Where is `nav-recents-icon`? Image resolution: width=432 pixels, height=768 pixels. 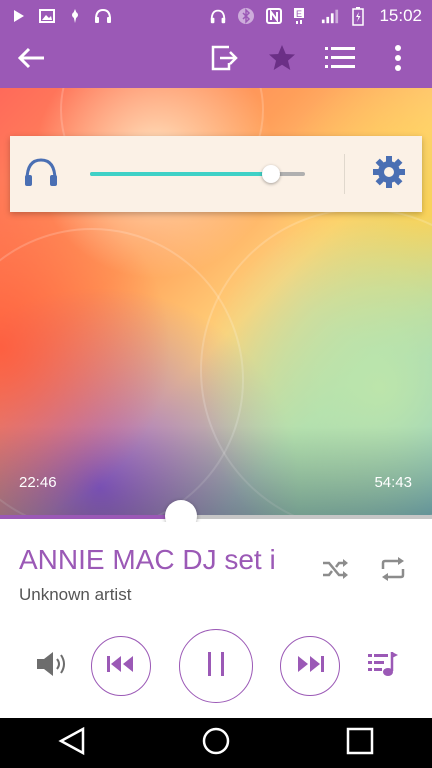 nav-recents-icon is located at coordinates (360, 743).